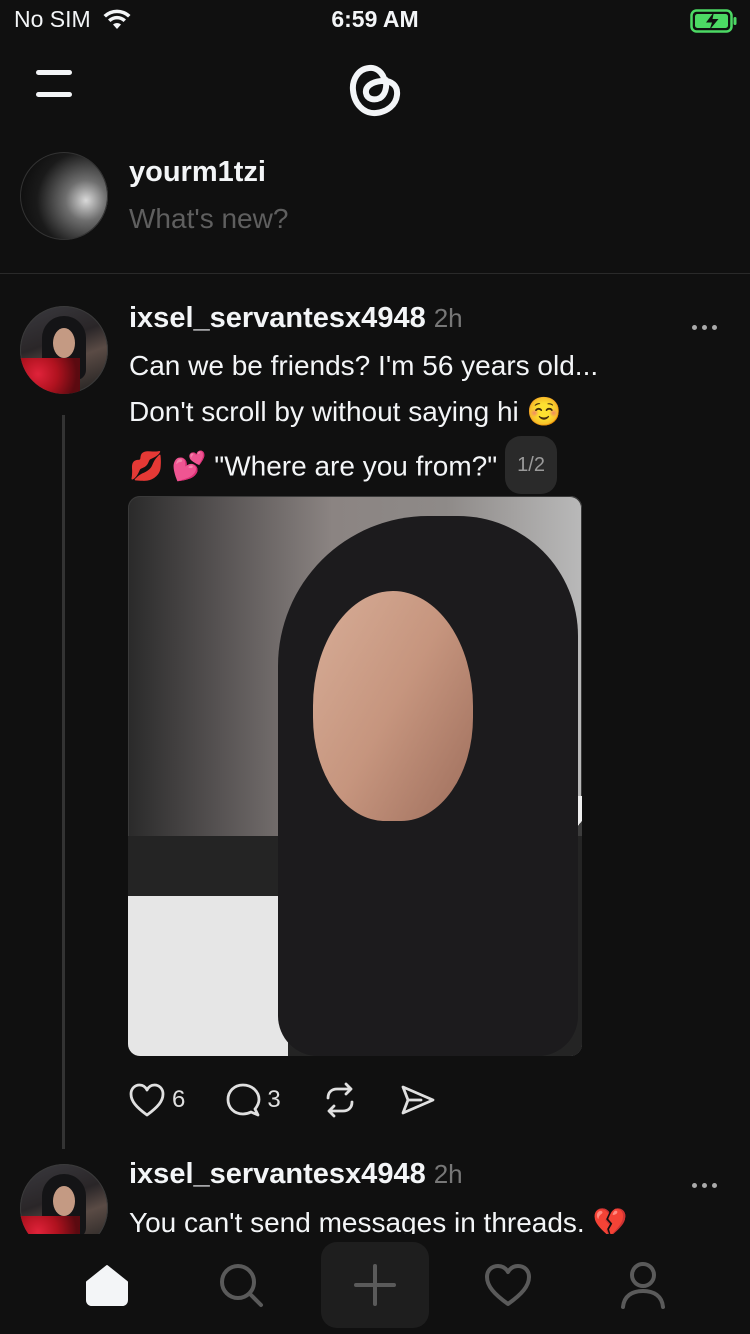 The width and height of the screenshot is (750, 1334). Describe the element at coordinates (531, 465) in the screenshot. I see `page-indicator: 1/2` at that location.